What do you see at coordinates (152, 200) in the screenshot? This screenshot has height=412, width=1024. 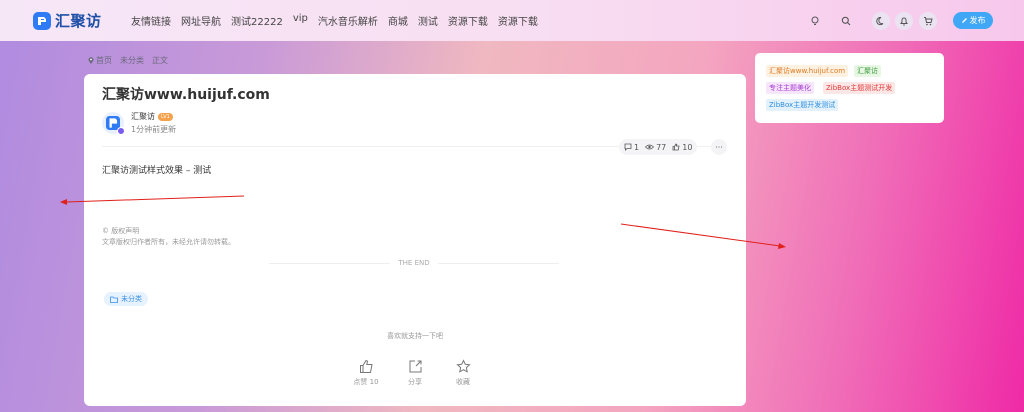 I see `arrow-left` at bounding box center [152, 200].